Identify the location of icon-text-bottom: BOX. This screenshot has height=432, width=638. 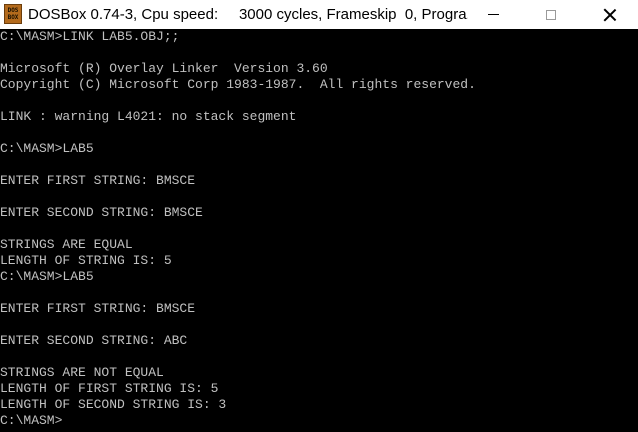
(13, 17).